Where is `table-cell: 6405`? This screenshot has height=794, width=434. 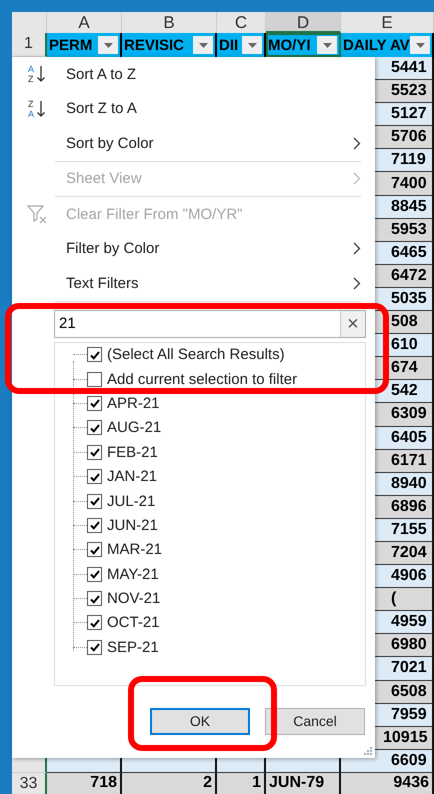 table-cell: 6405 is located at coordinates (409, 437).